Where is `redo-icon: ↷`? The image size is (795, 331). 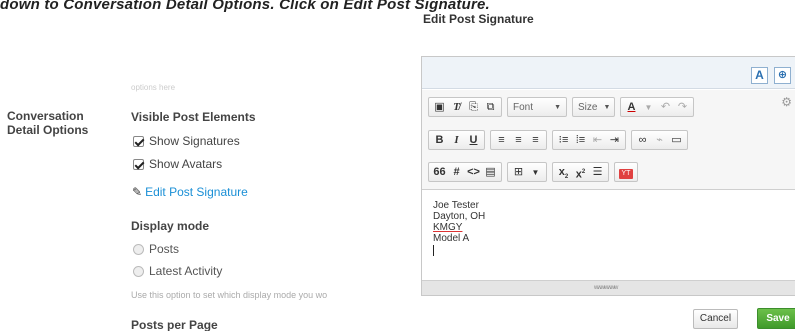
redo-icon: ↷ is located at coordinates (682, 107).